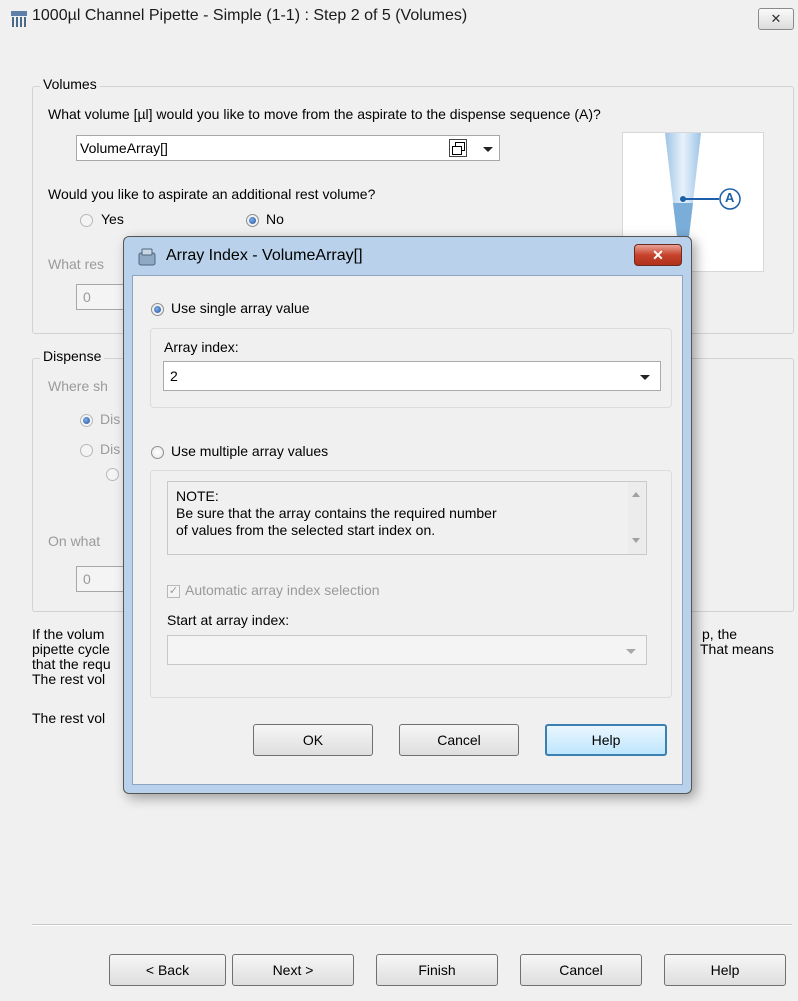  I want to click on diagram-marker: A, so click(730, 197).